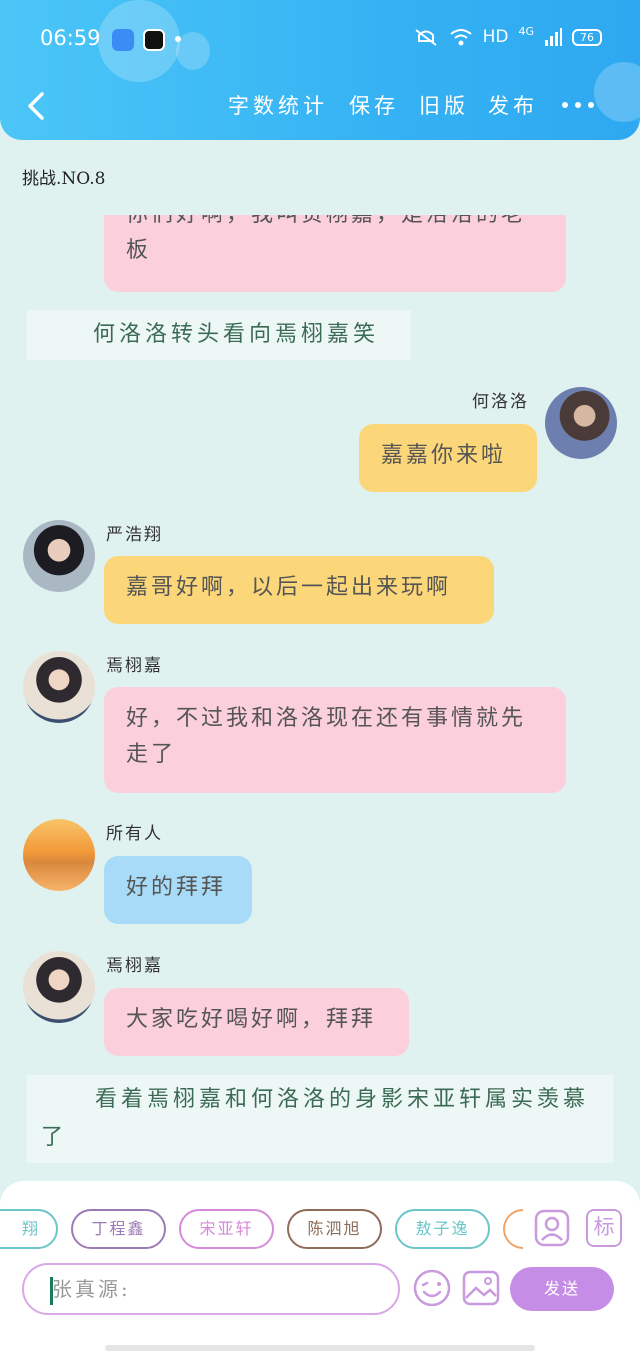  I want to click on message-bubble: 好的拜拜, so click(178, 890).